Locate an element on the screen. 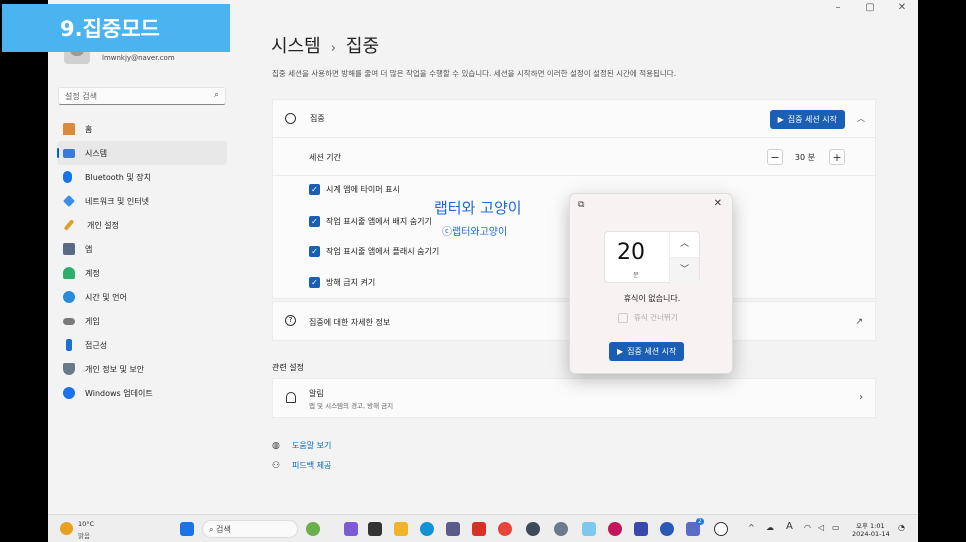 The height and width of the screenshot is (542, 966). skip-break-option: 휴식 건너뛰기 is located at coordinates (648, 317).